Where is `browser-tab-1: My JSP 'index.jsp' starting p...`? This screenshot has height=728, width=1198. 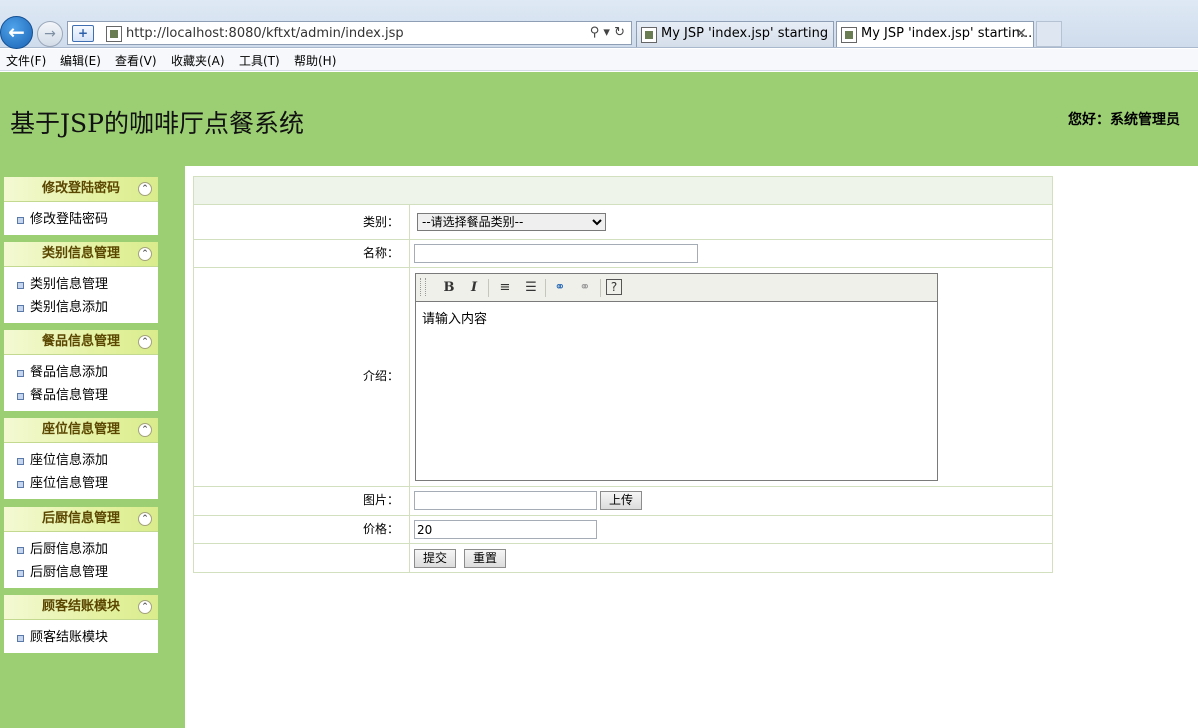
browser-tab-1: My JSP 'index.jsp' starting p... is located at coordinates (735, 34).